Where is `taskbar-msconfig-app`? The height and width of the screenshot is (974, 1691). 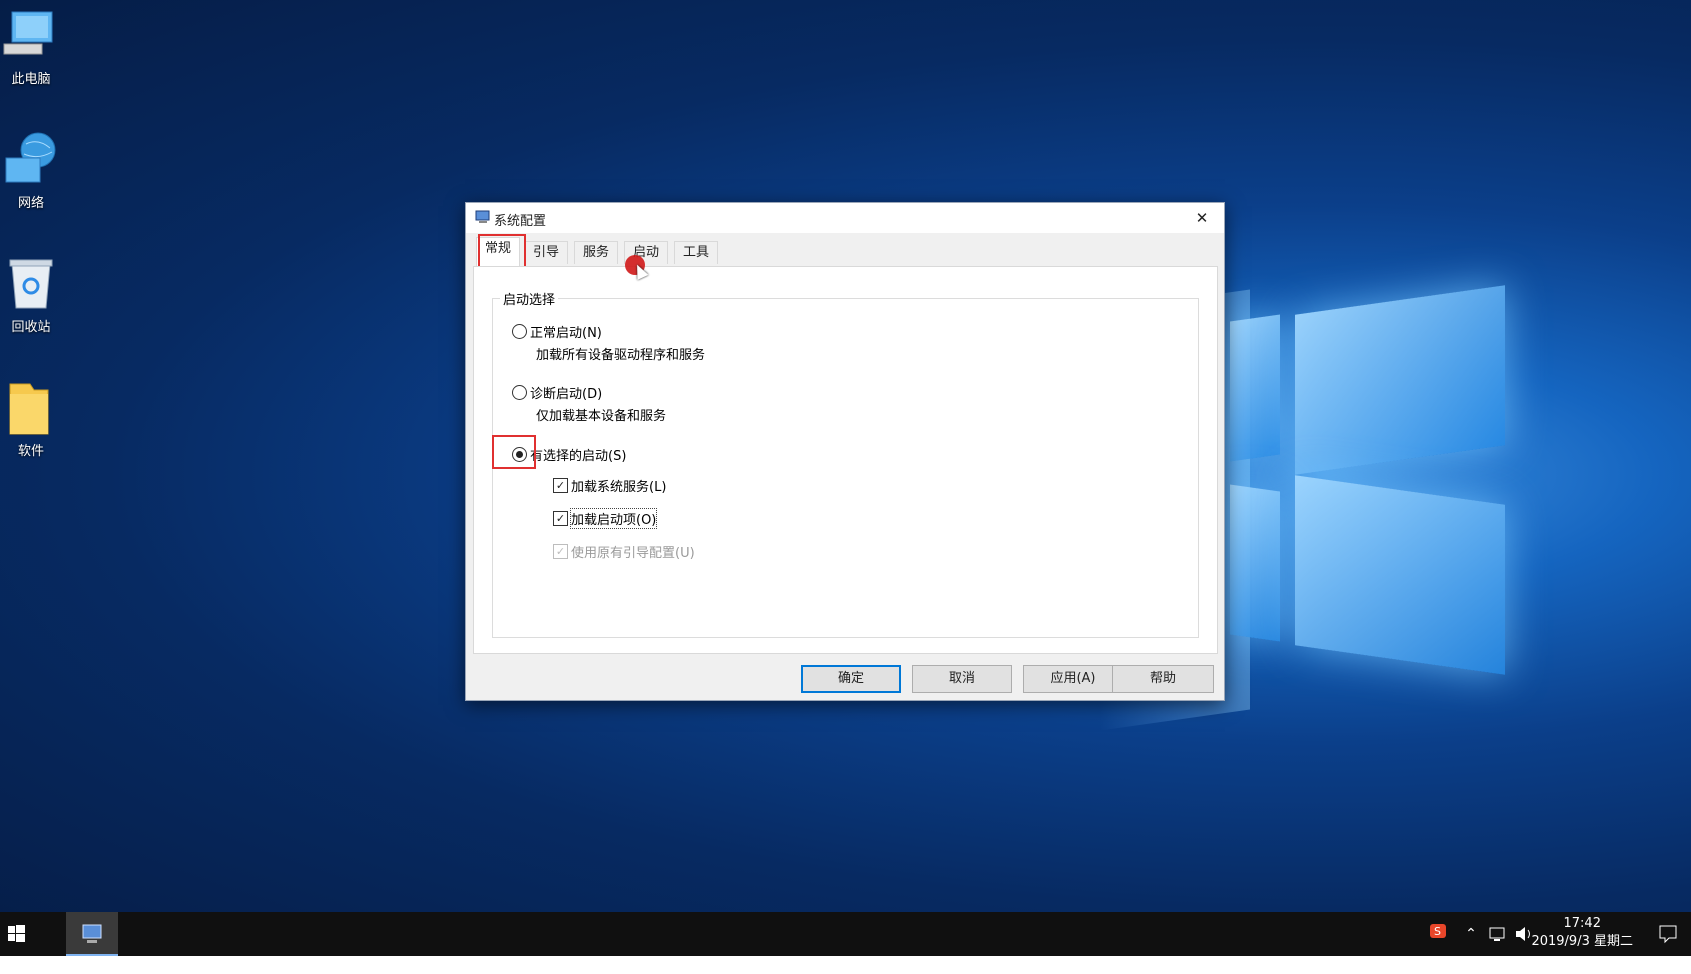 taskbar-msconfig-app is located at coordinates (92, 934).